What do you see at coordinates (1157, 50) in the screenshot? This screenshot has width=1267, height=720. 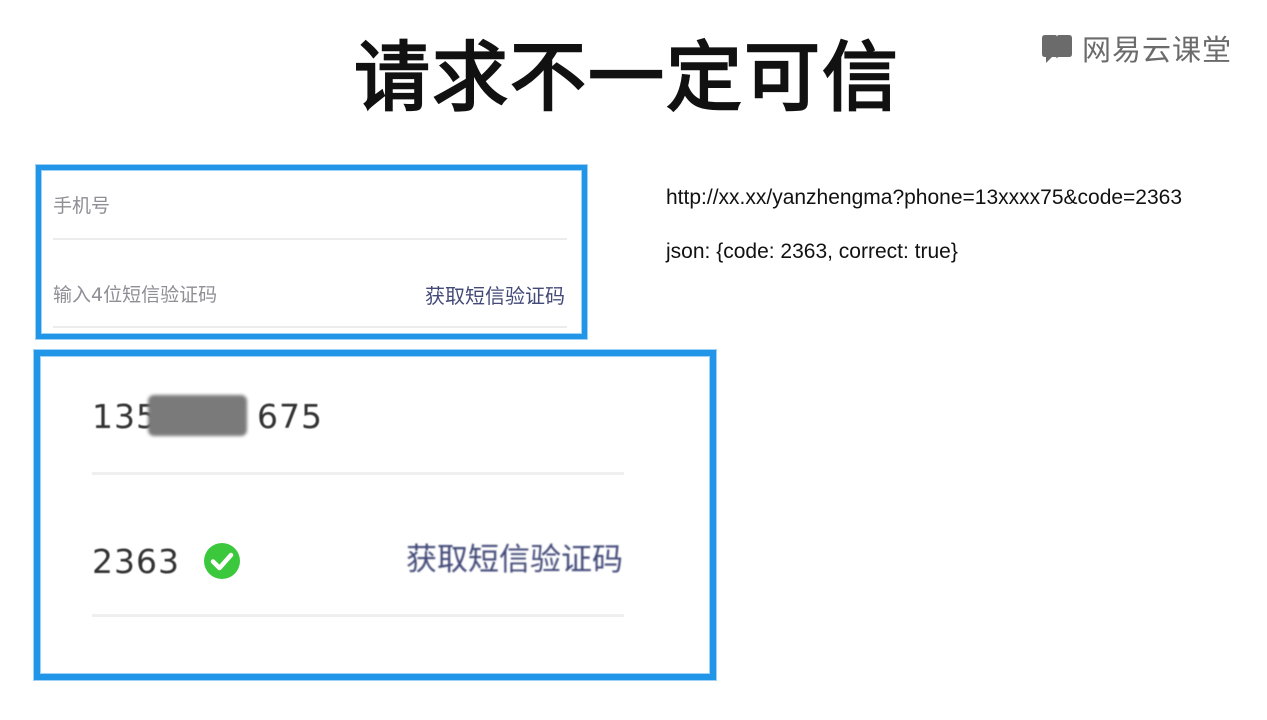 I see `brand-name: 网易云课堂` at bounding box center [1157, 50].